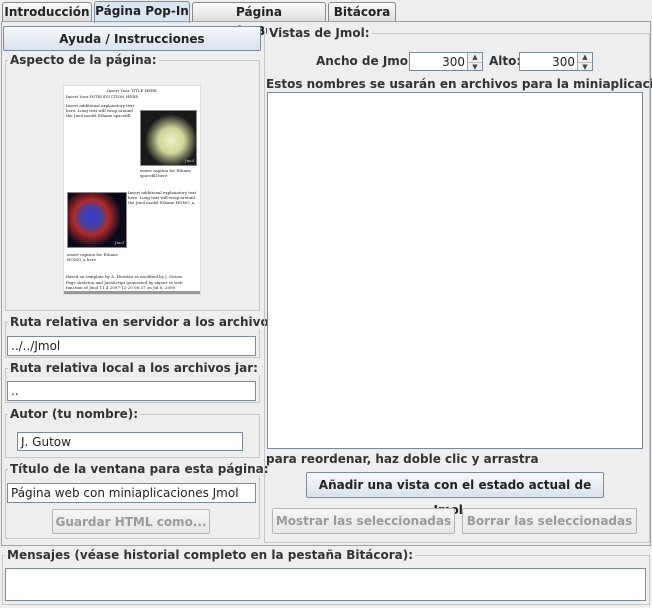 This screenshot has width=652, height=608. What do you see at coordinates (131, 493) in the screenshot?
I see `window-title-input: Página web con miniaplicaciones Jmol` at bounding box center [131, 493].